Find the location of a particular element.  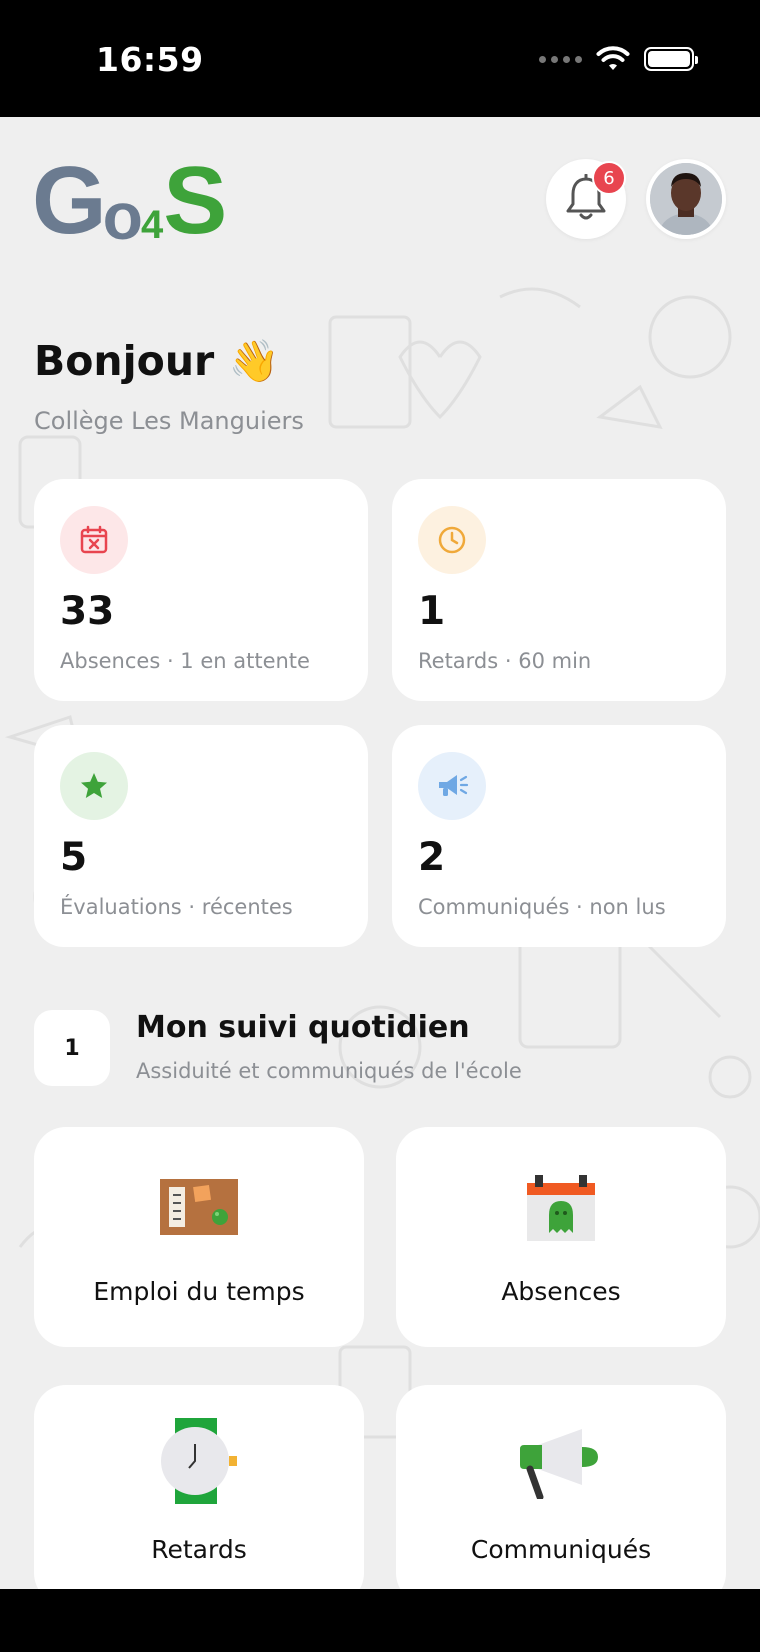

stat-card-absences: 33 Absences · 1 en attente is located at coordinates (201, 590).